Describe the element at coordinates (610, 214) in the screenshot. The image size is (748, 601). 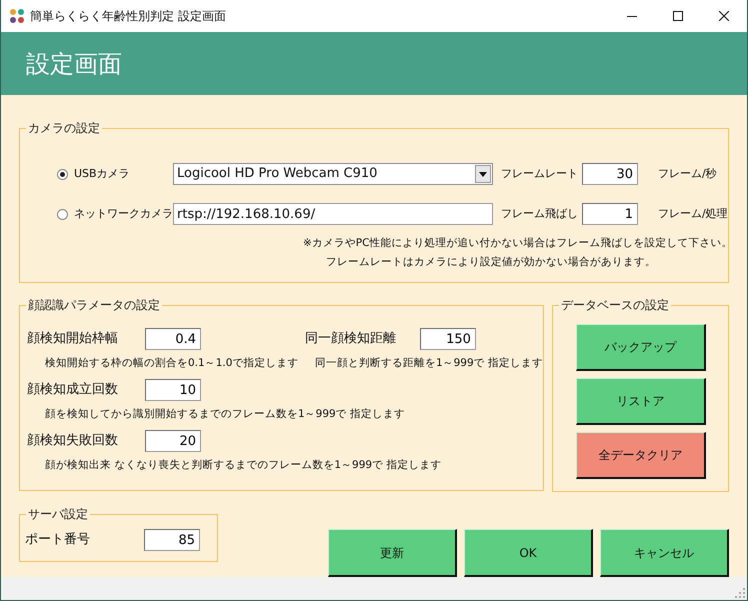
I see `number-field: 1` at that location.